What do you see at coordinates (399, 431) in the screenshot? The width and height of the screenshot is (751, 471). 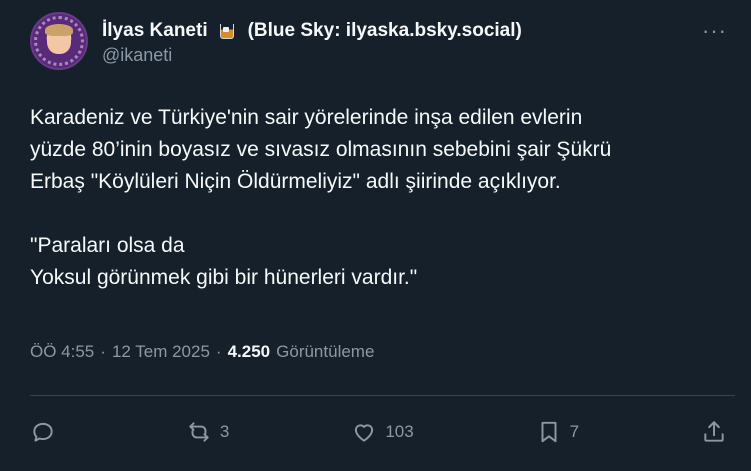 I see `like-count: 103` at bounding box center [399, 431].